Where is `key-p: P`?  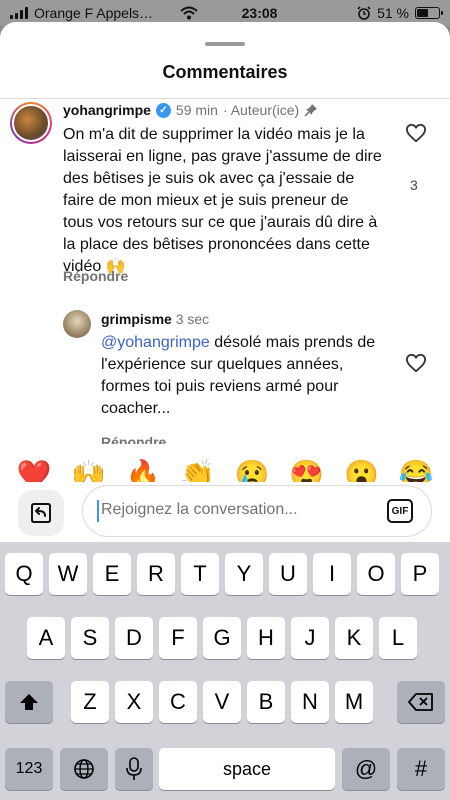 key-p: P is located at coordinates (420, 574).